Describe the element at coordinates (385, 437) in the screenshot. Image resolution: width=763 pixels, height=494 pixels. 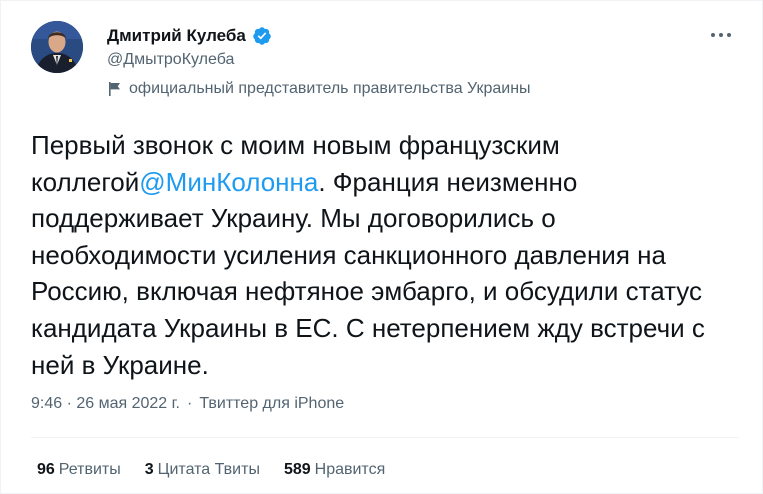
I see `divider` at that location.